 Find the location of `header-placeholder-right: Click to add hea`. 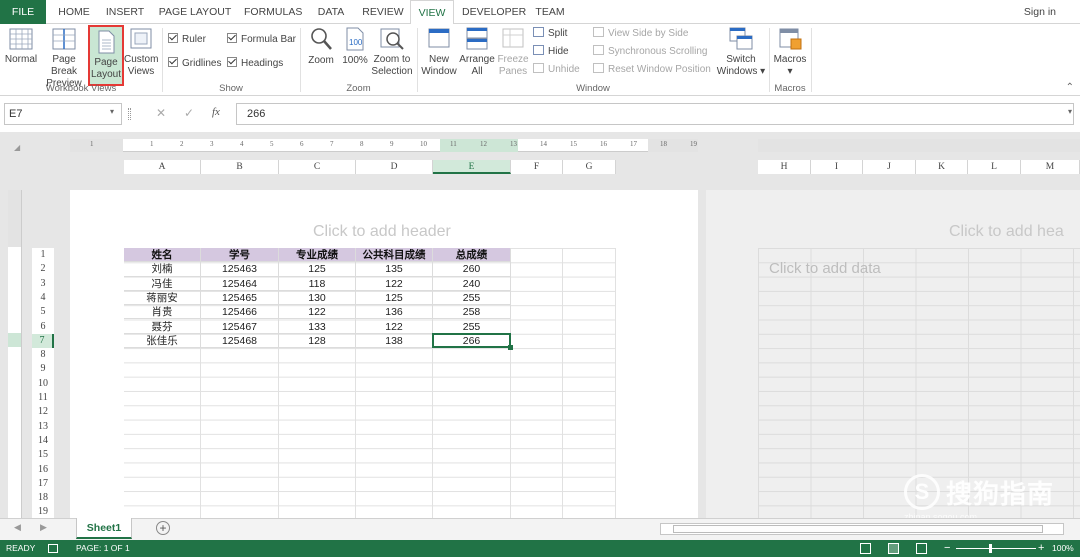

header-placeholder-right: Click to add hea is located at coordinates (1006, 232).